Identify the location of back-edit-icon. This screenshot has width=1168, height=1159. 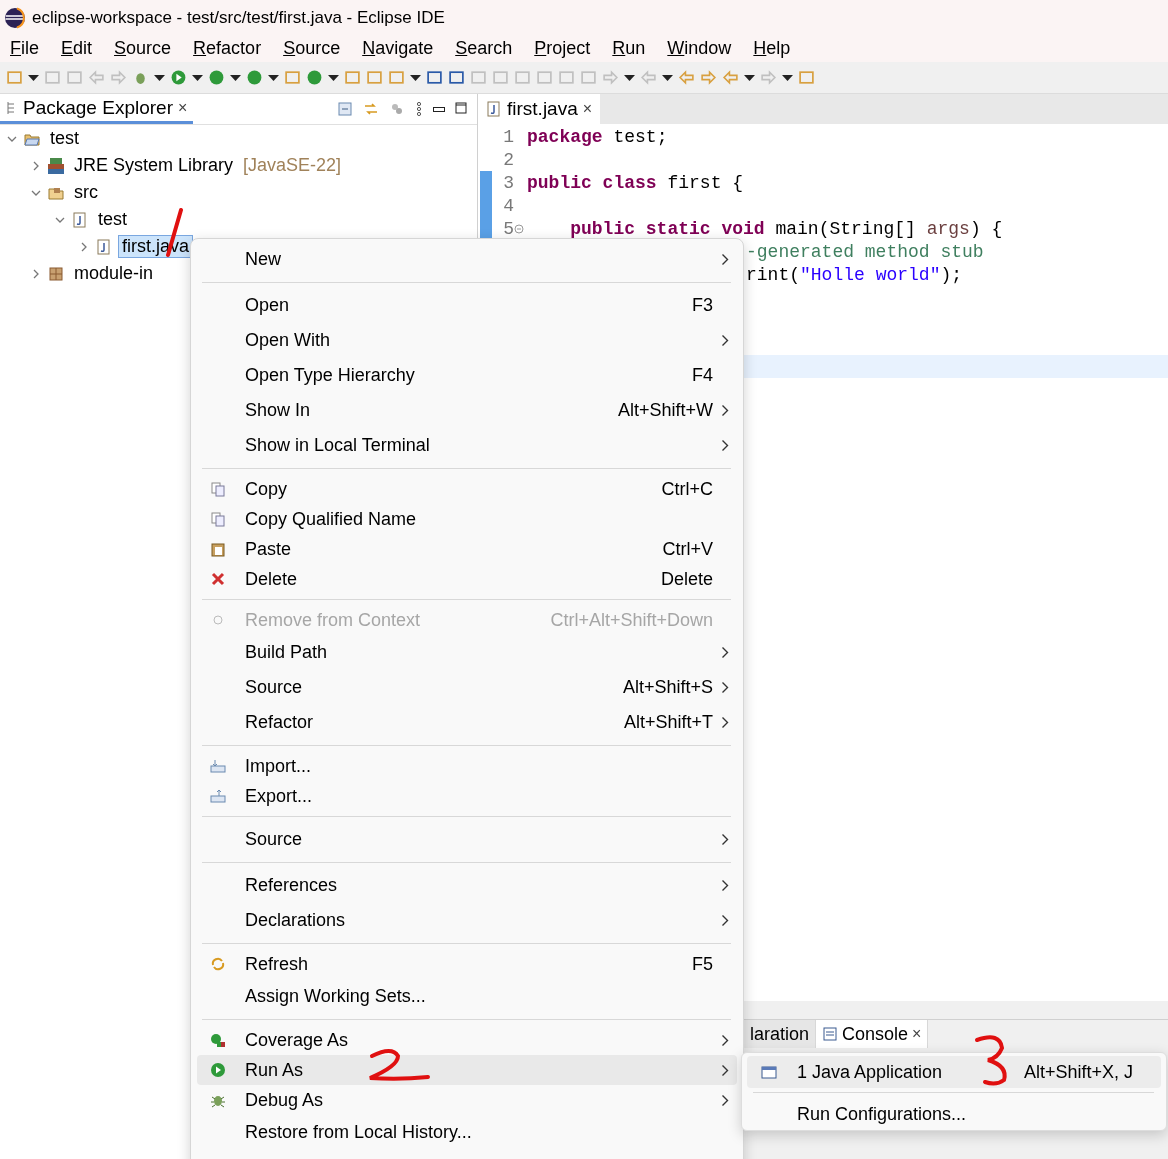
(686, 77).